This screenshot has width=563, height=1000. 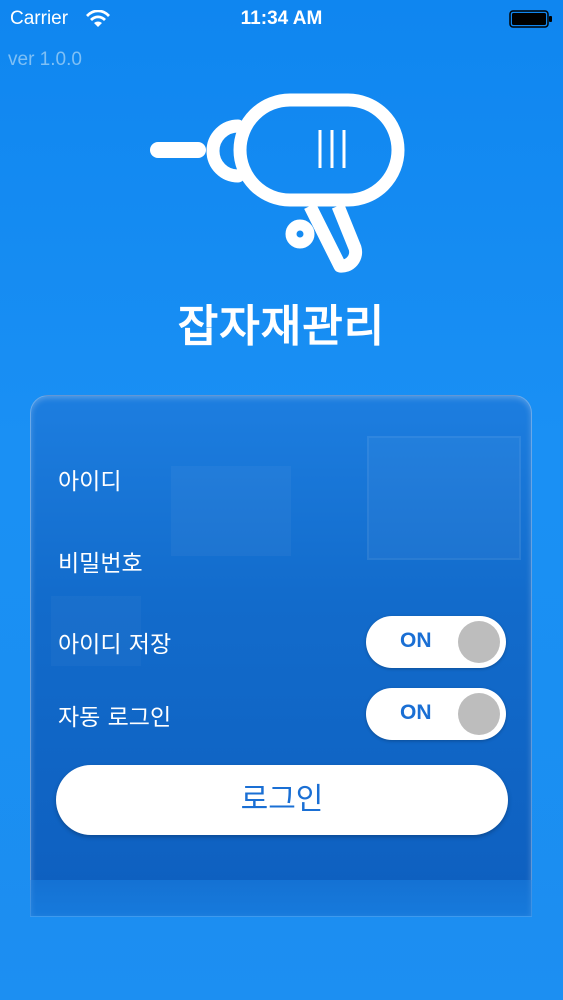 I want to click on login-button: 로그인, so click(x=282, y=800).